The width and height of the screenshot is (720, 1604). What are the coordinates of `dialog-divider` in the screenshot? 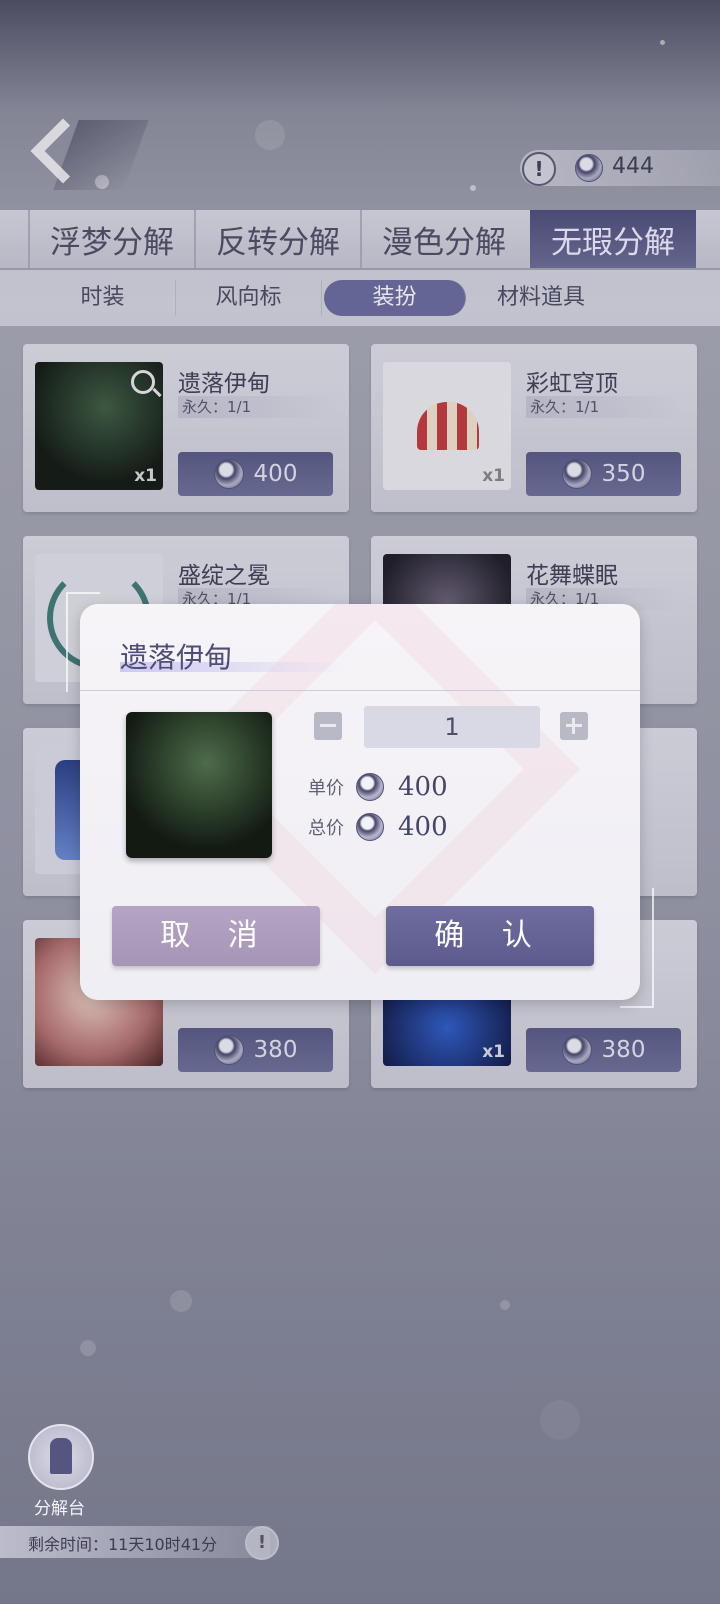 It's located at (360, 690).